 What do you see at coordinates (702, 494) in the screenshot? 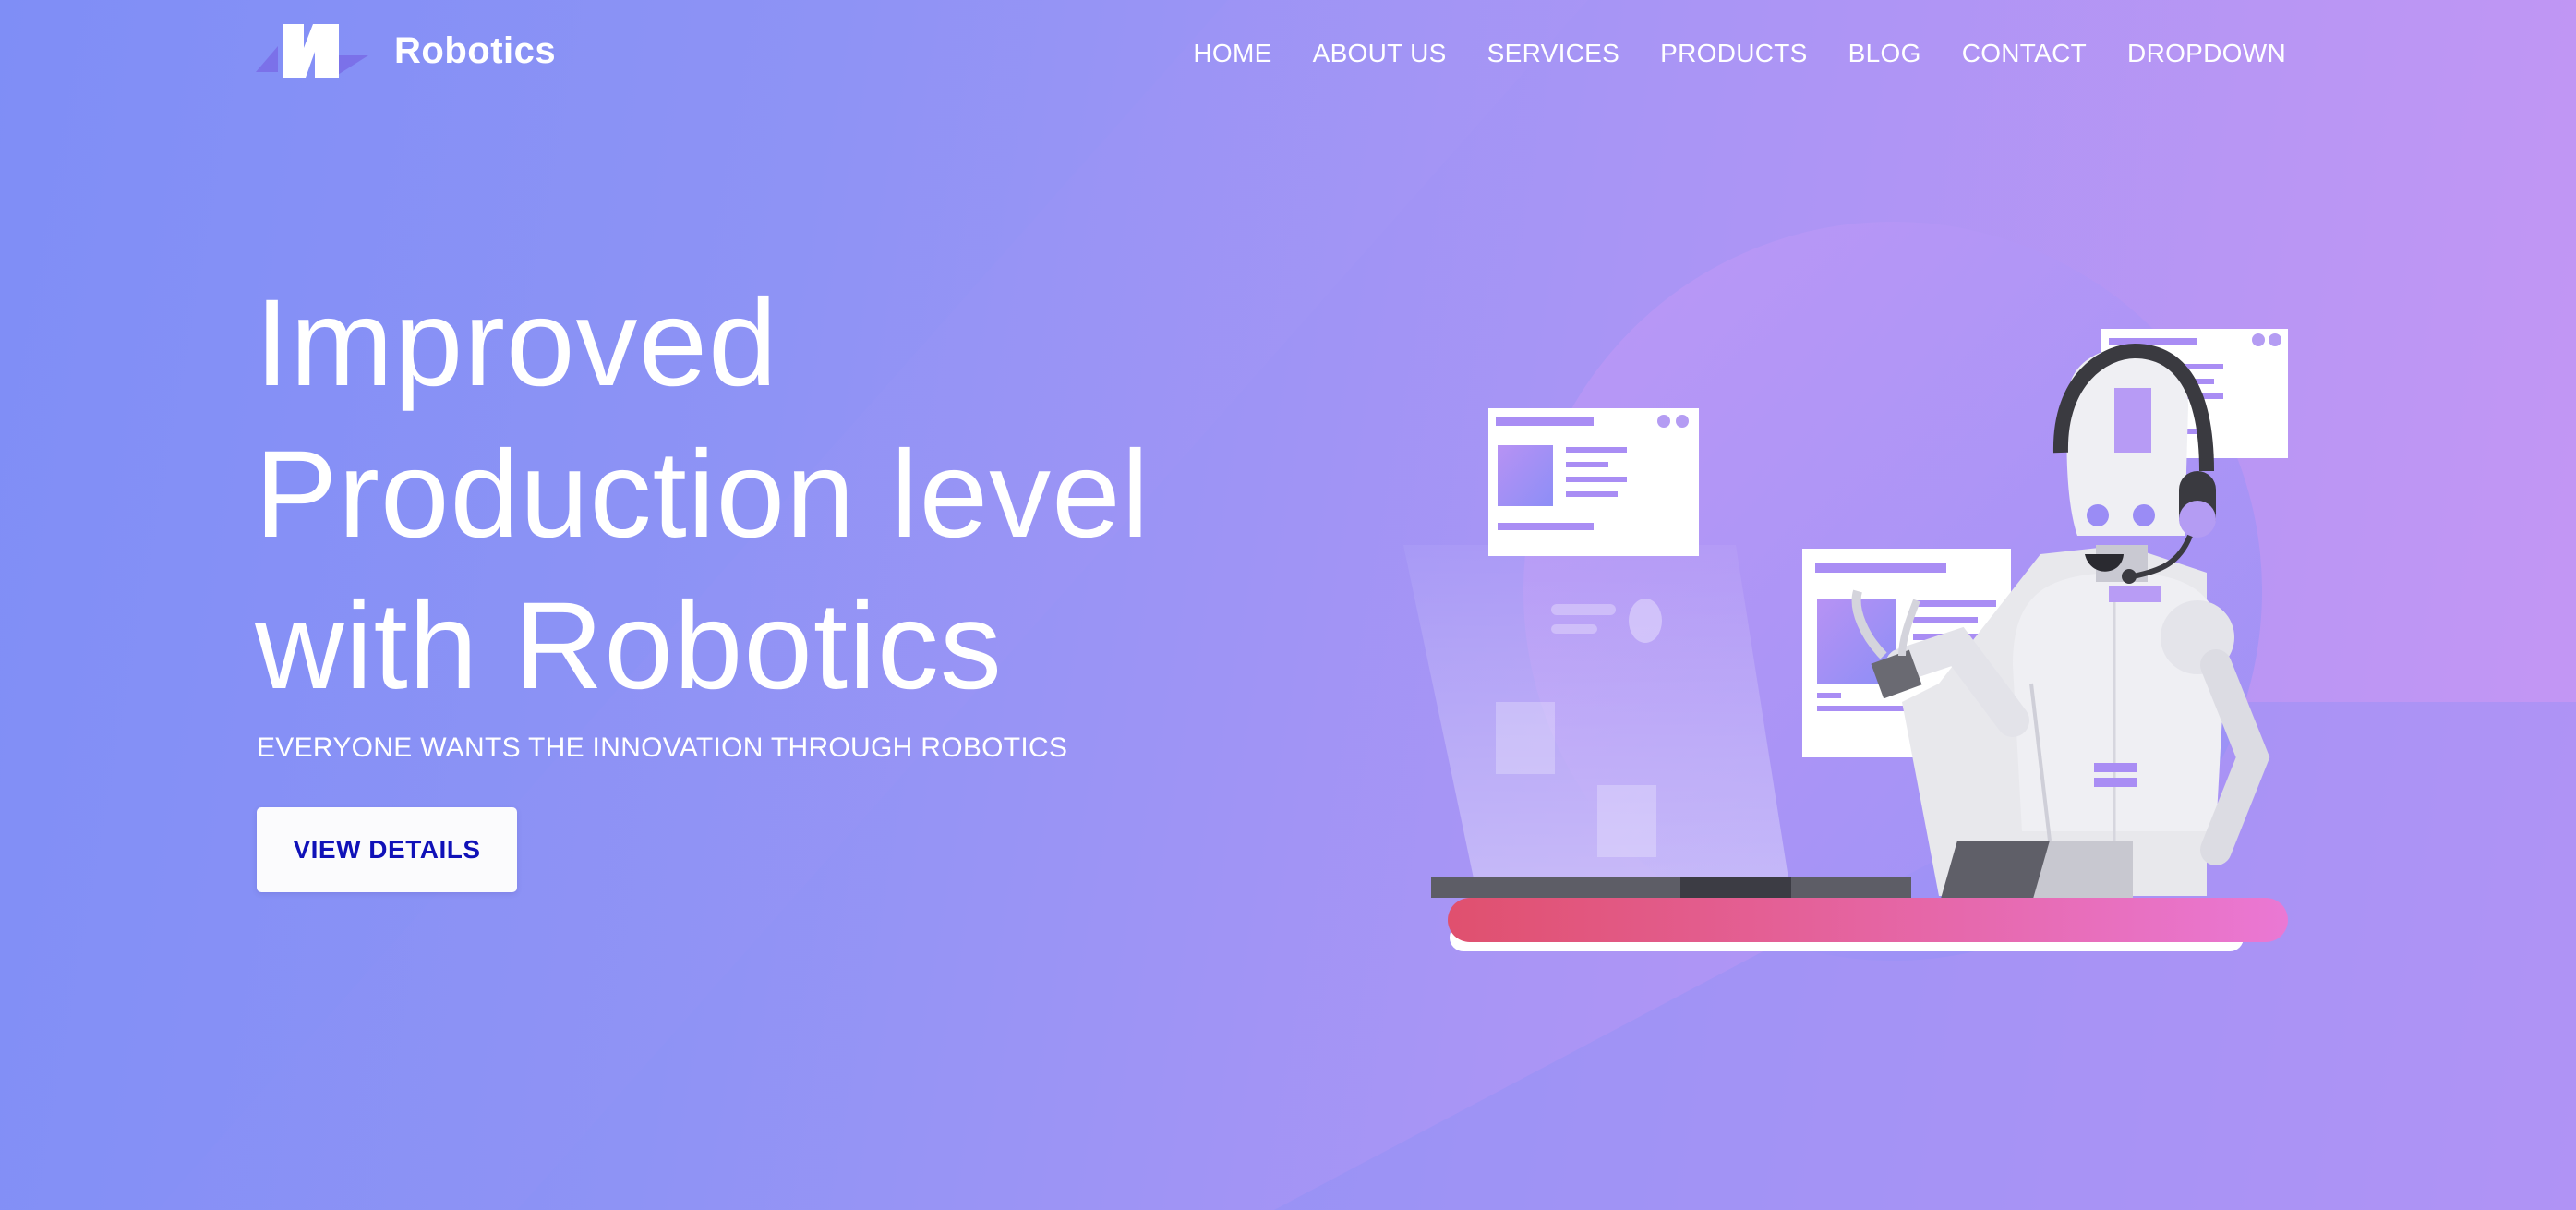
I see `hero-title-line: Production level` at bounding box center [702, 494].